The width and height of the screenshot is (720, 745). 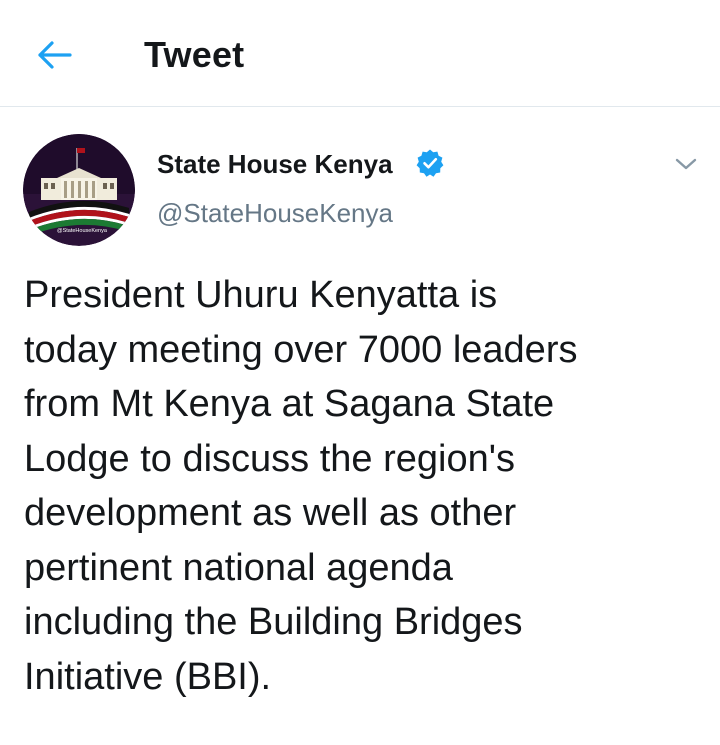 I want to click on tweet-menu-button, so click(x=686, y=164).